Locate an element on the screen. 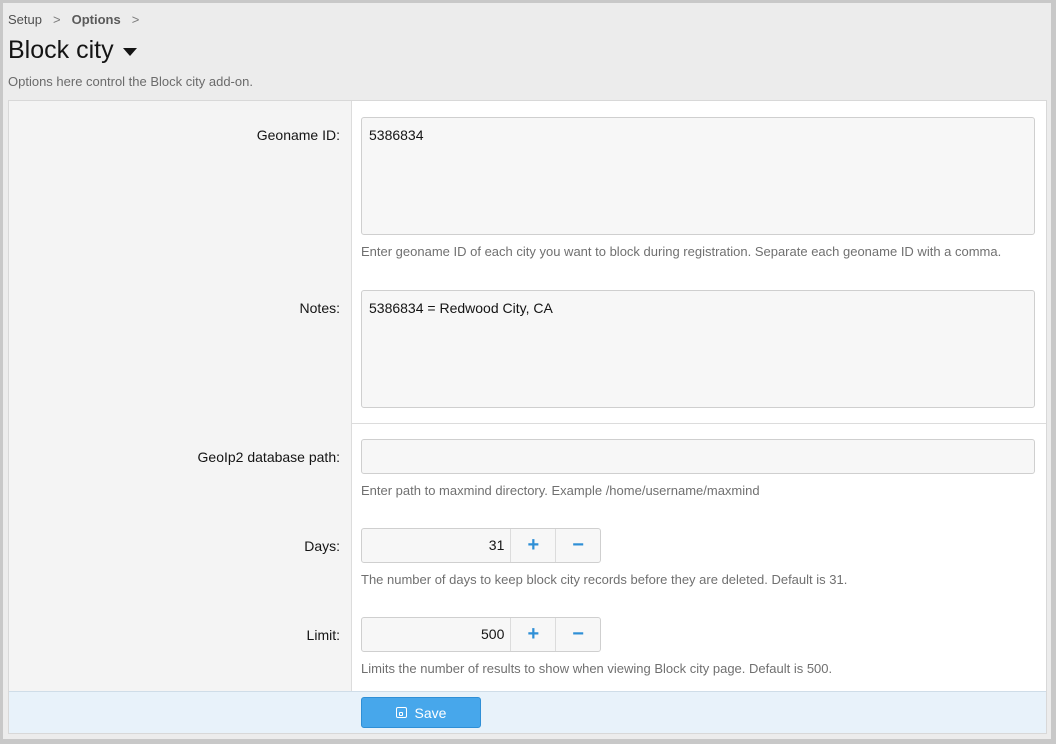 The image size is (1056, 744). limit-input: 500 is located at coordinates (437, 634).